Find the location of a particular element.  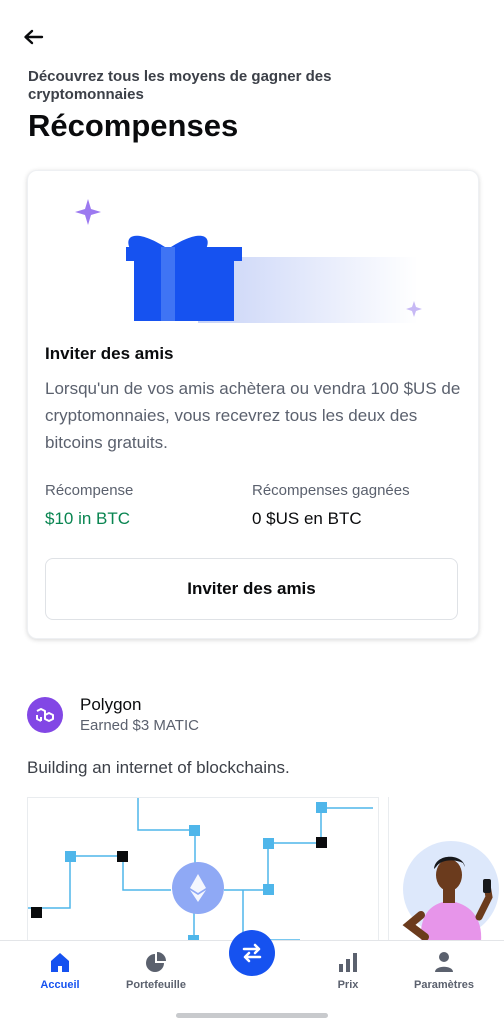

person-illustration is located at coordinates (446, 869).